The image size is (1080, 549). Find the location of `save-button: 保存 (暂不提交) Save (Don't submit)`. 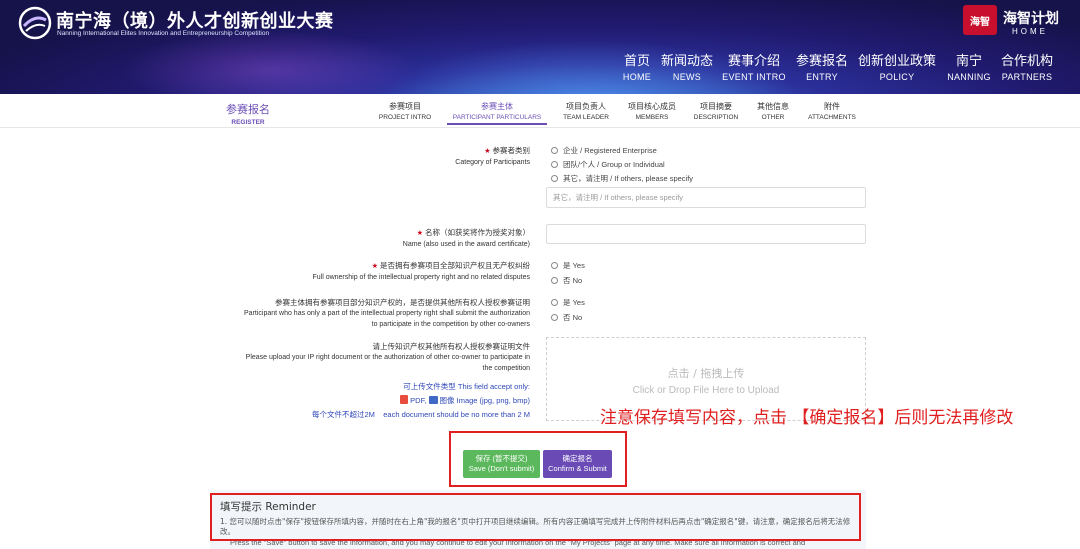

save-button: 保存 (暂不提交) Save (Don't submit) is located at coordinates (501, 464).